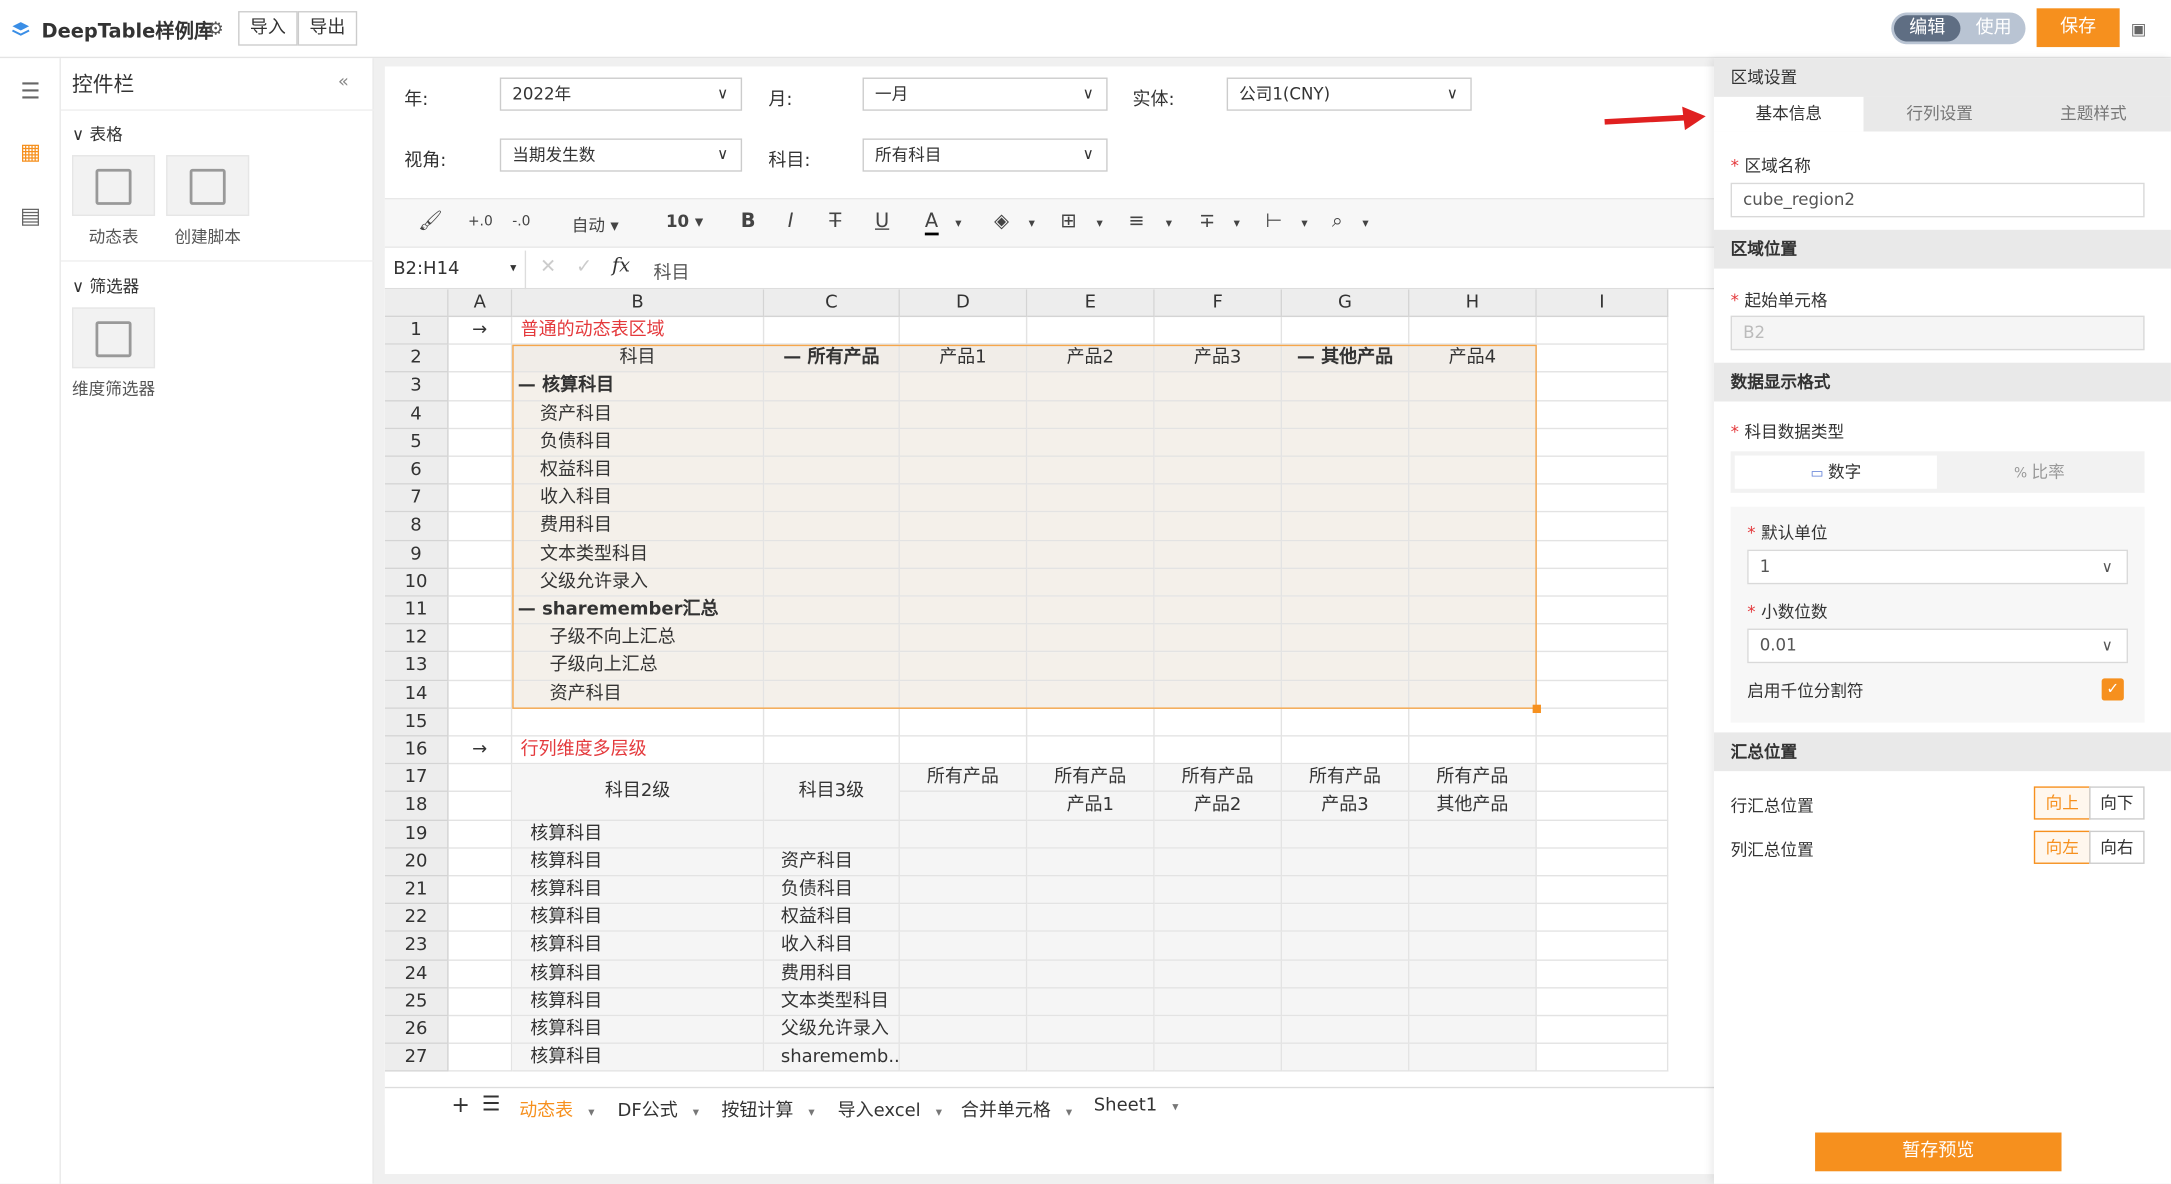 The height and width of the screenshot is (1184, 2171). What do you see at coordinates (595, 225) in the screenshot?
I see `number-format-select: 自动 ▾` at bounding box center [595, 225].